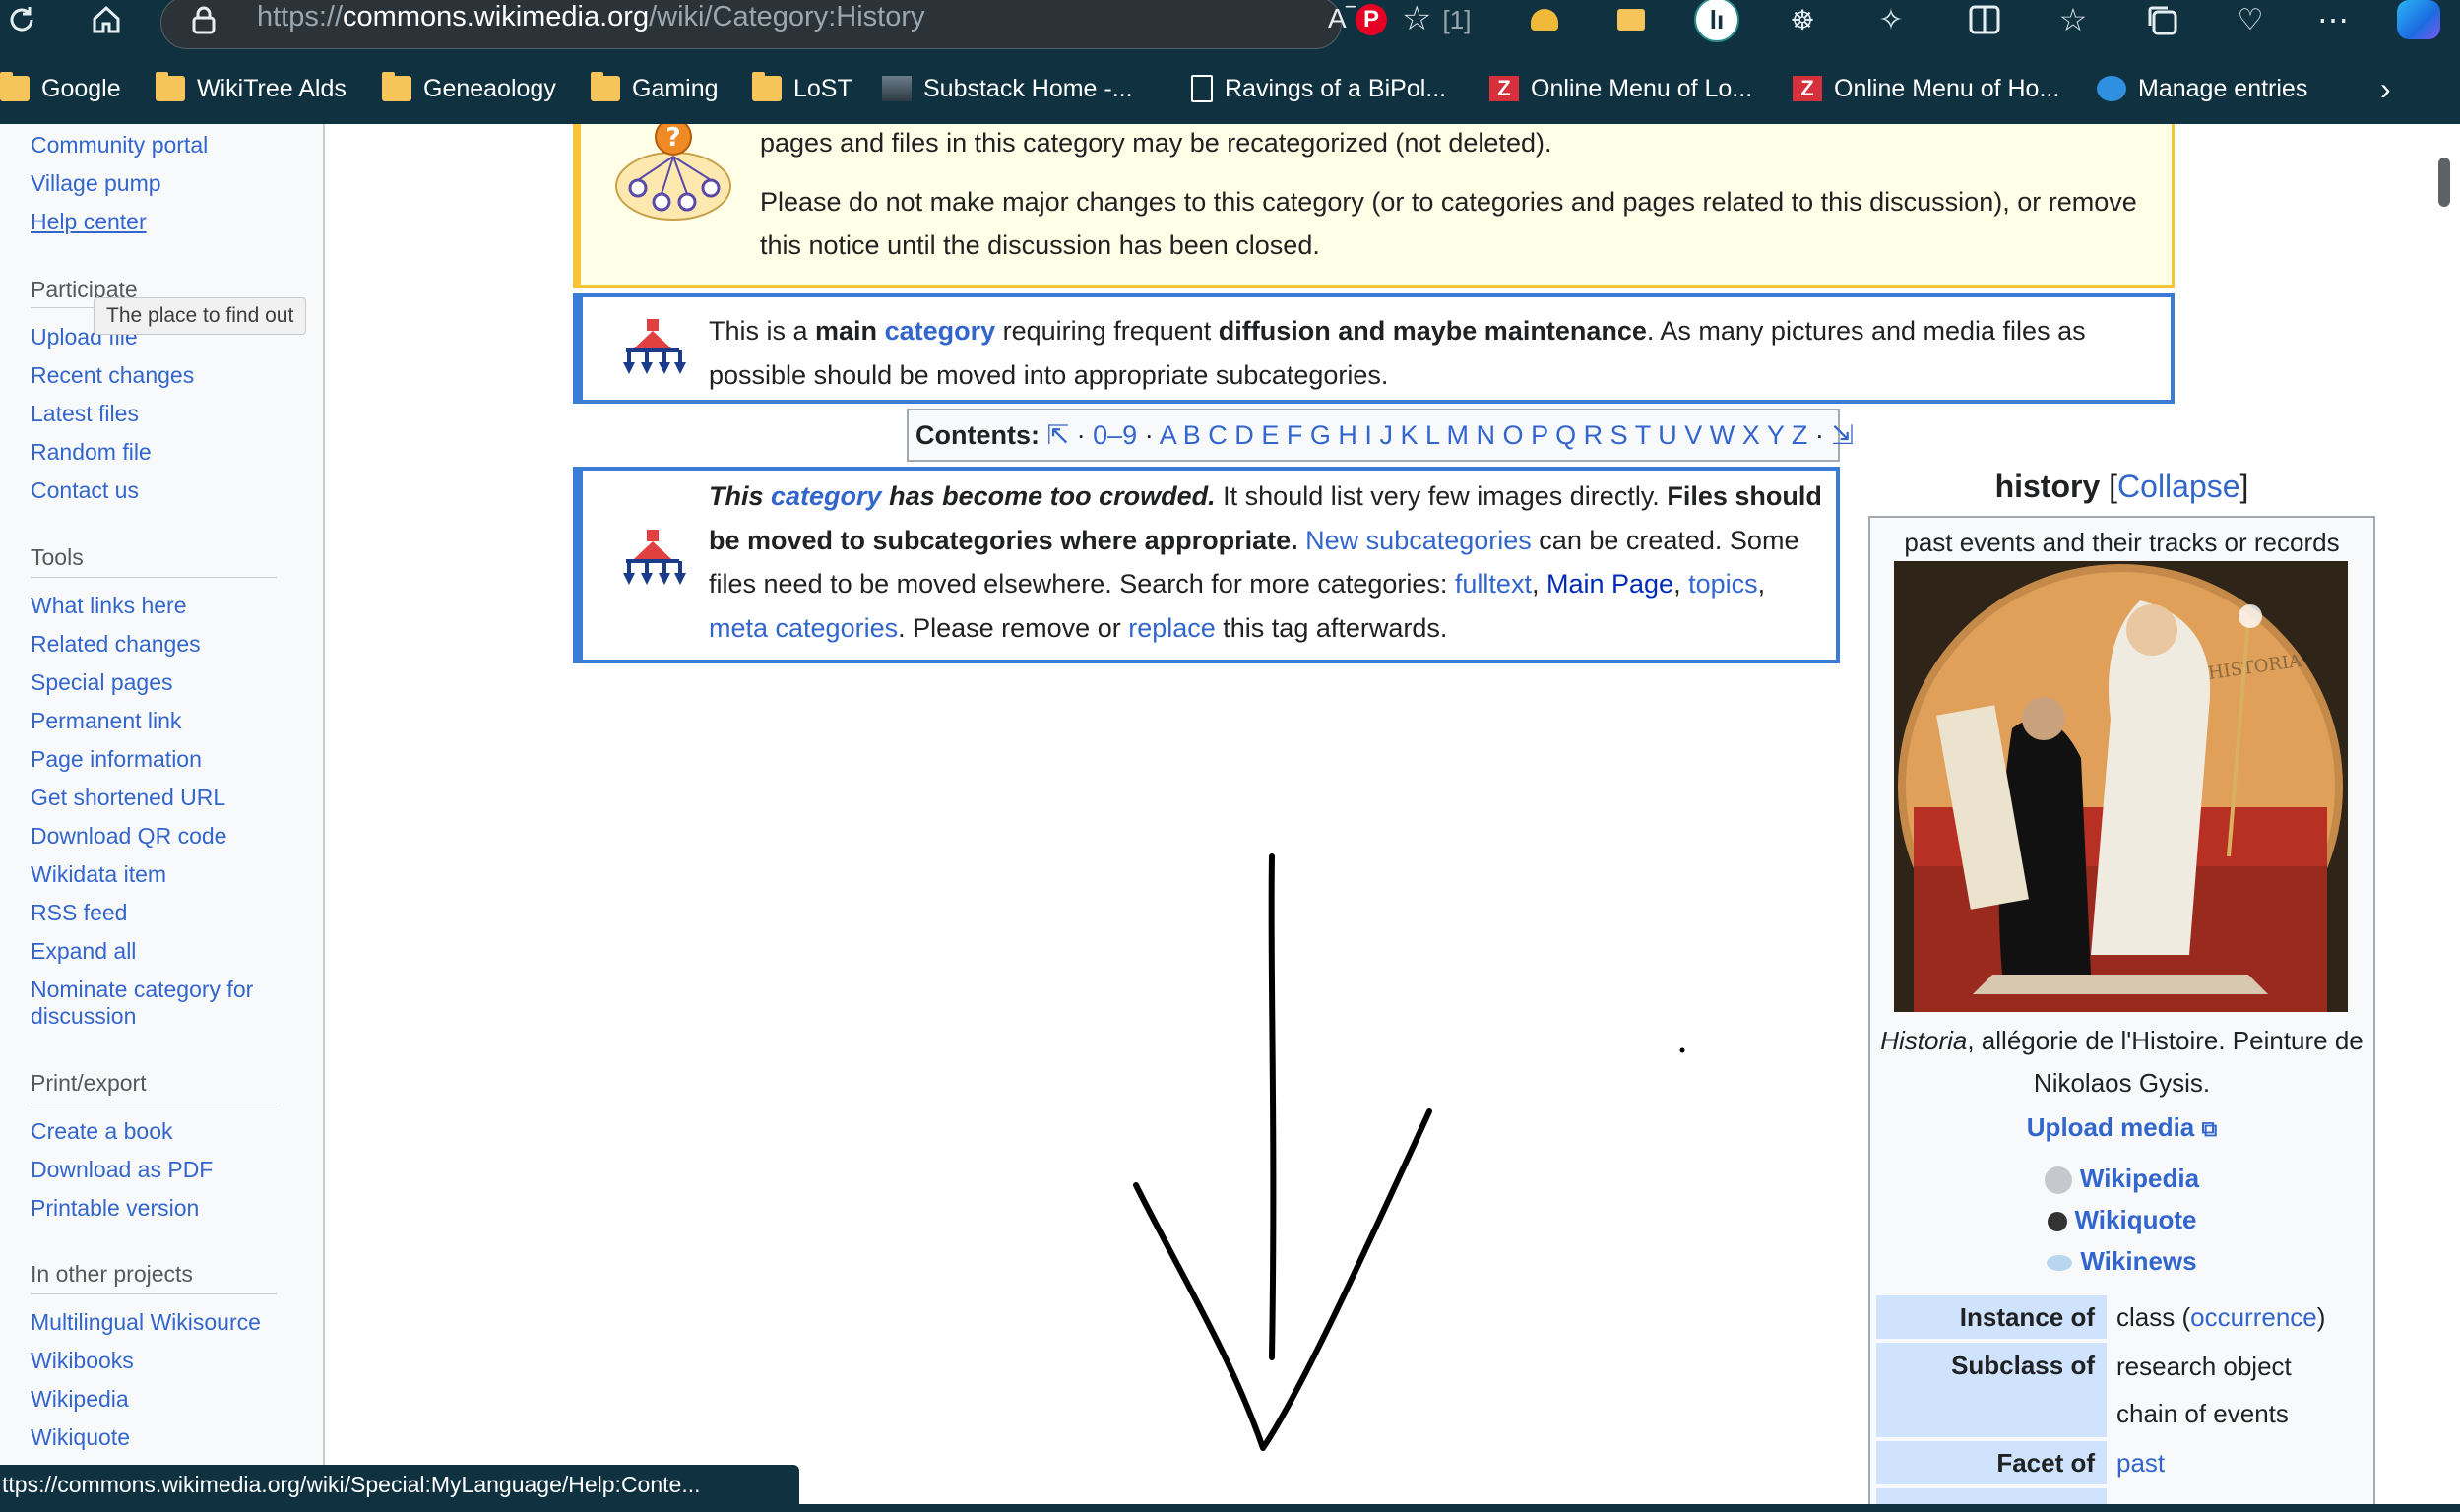 Image resolution: width=2460 pixels, height=1512 pixels. Describe the element at coordinates (115, 1208) in the screenshot. I see `sidebar-item-printable-version: Printable version` at that location.